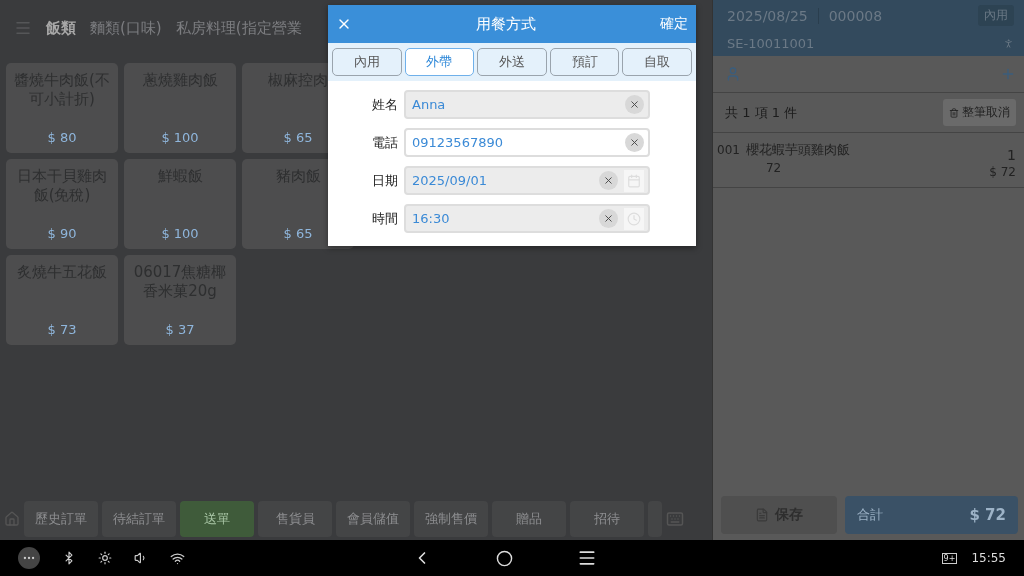 The width and height of the screenshot is (1024, 576). What do you see at coordinates (384, 142) in the screenshot?
I see `field-label: 電話` at bounding box center [384, 142].